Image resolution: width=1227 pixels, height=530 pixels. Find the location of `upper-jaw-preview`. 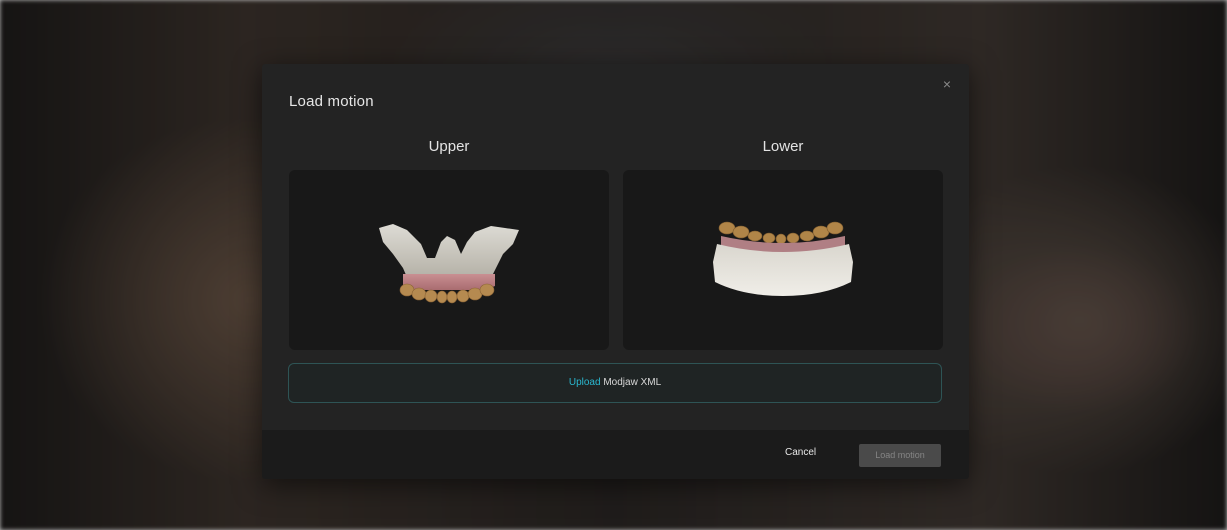

upper-jaw-preview is located at coordinates (449, 260).